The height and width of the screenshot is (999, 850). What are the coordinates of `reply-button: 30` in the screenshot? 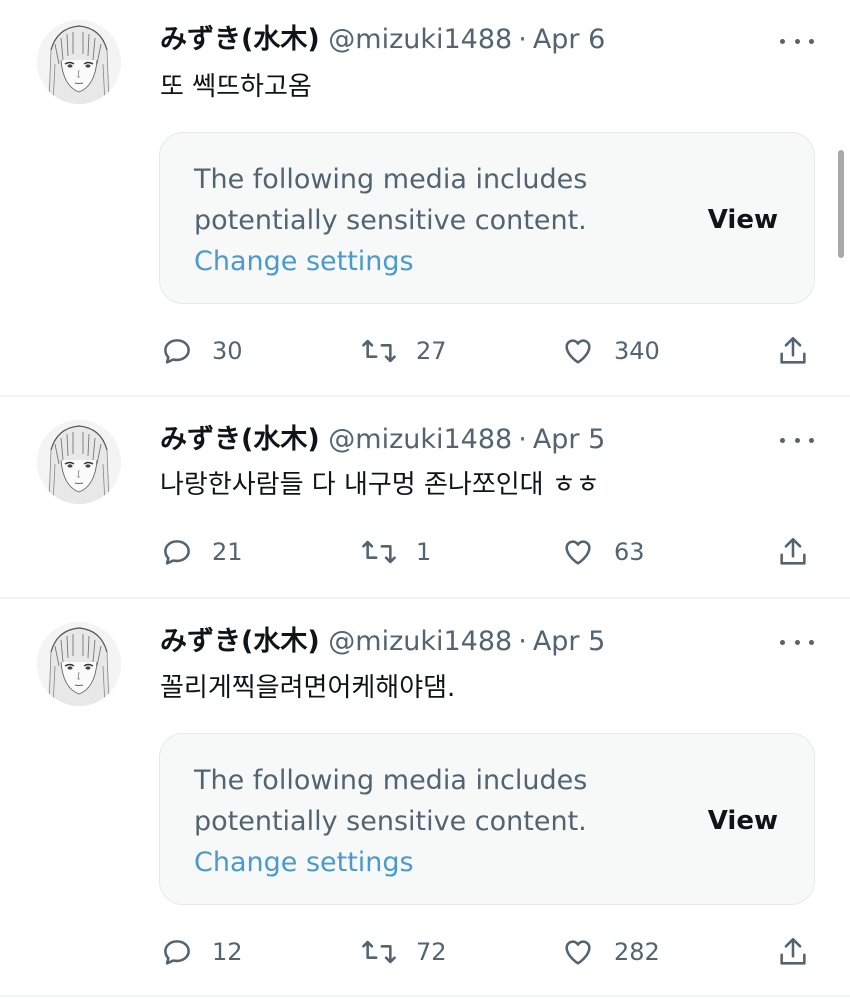 It's located at (201, 351).